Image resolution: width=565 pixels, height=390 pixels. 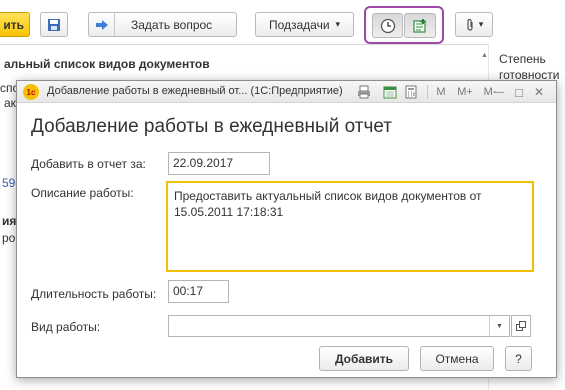 I want to click on add-to-report-button, so click(x=420, y=25).